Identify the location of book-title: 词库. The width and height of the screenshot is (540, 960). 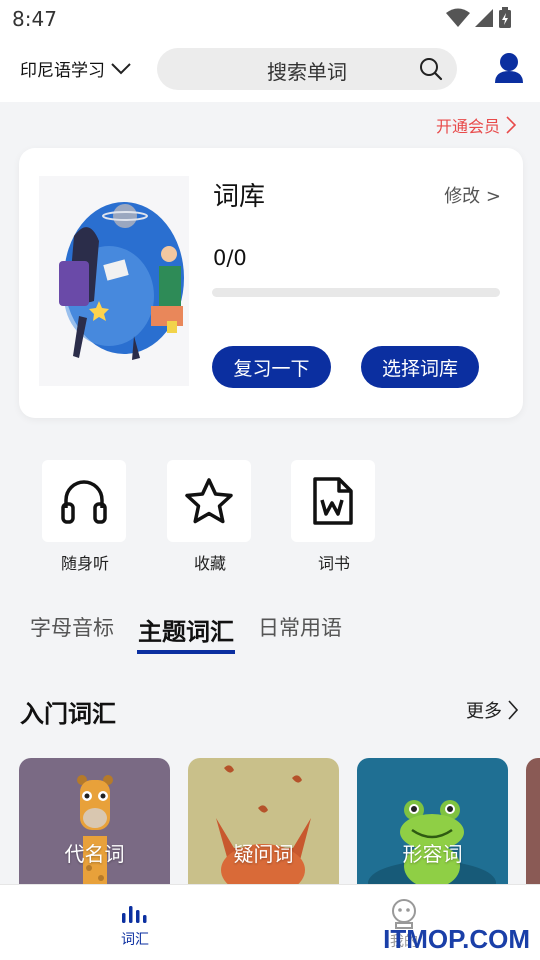
(239, 197).